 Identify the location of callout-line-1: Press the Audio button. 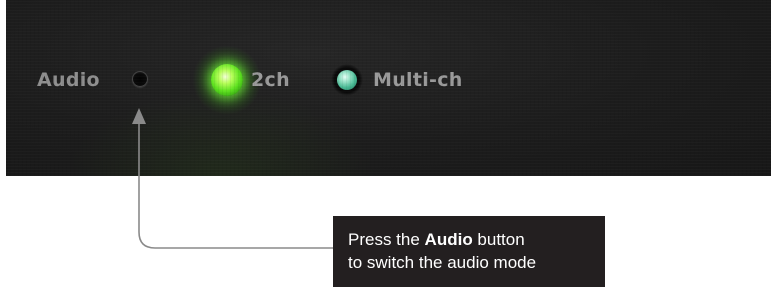
(469, 239).